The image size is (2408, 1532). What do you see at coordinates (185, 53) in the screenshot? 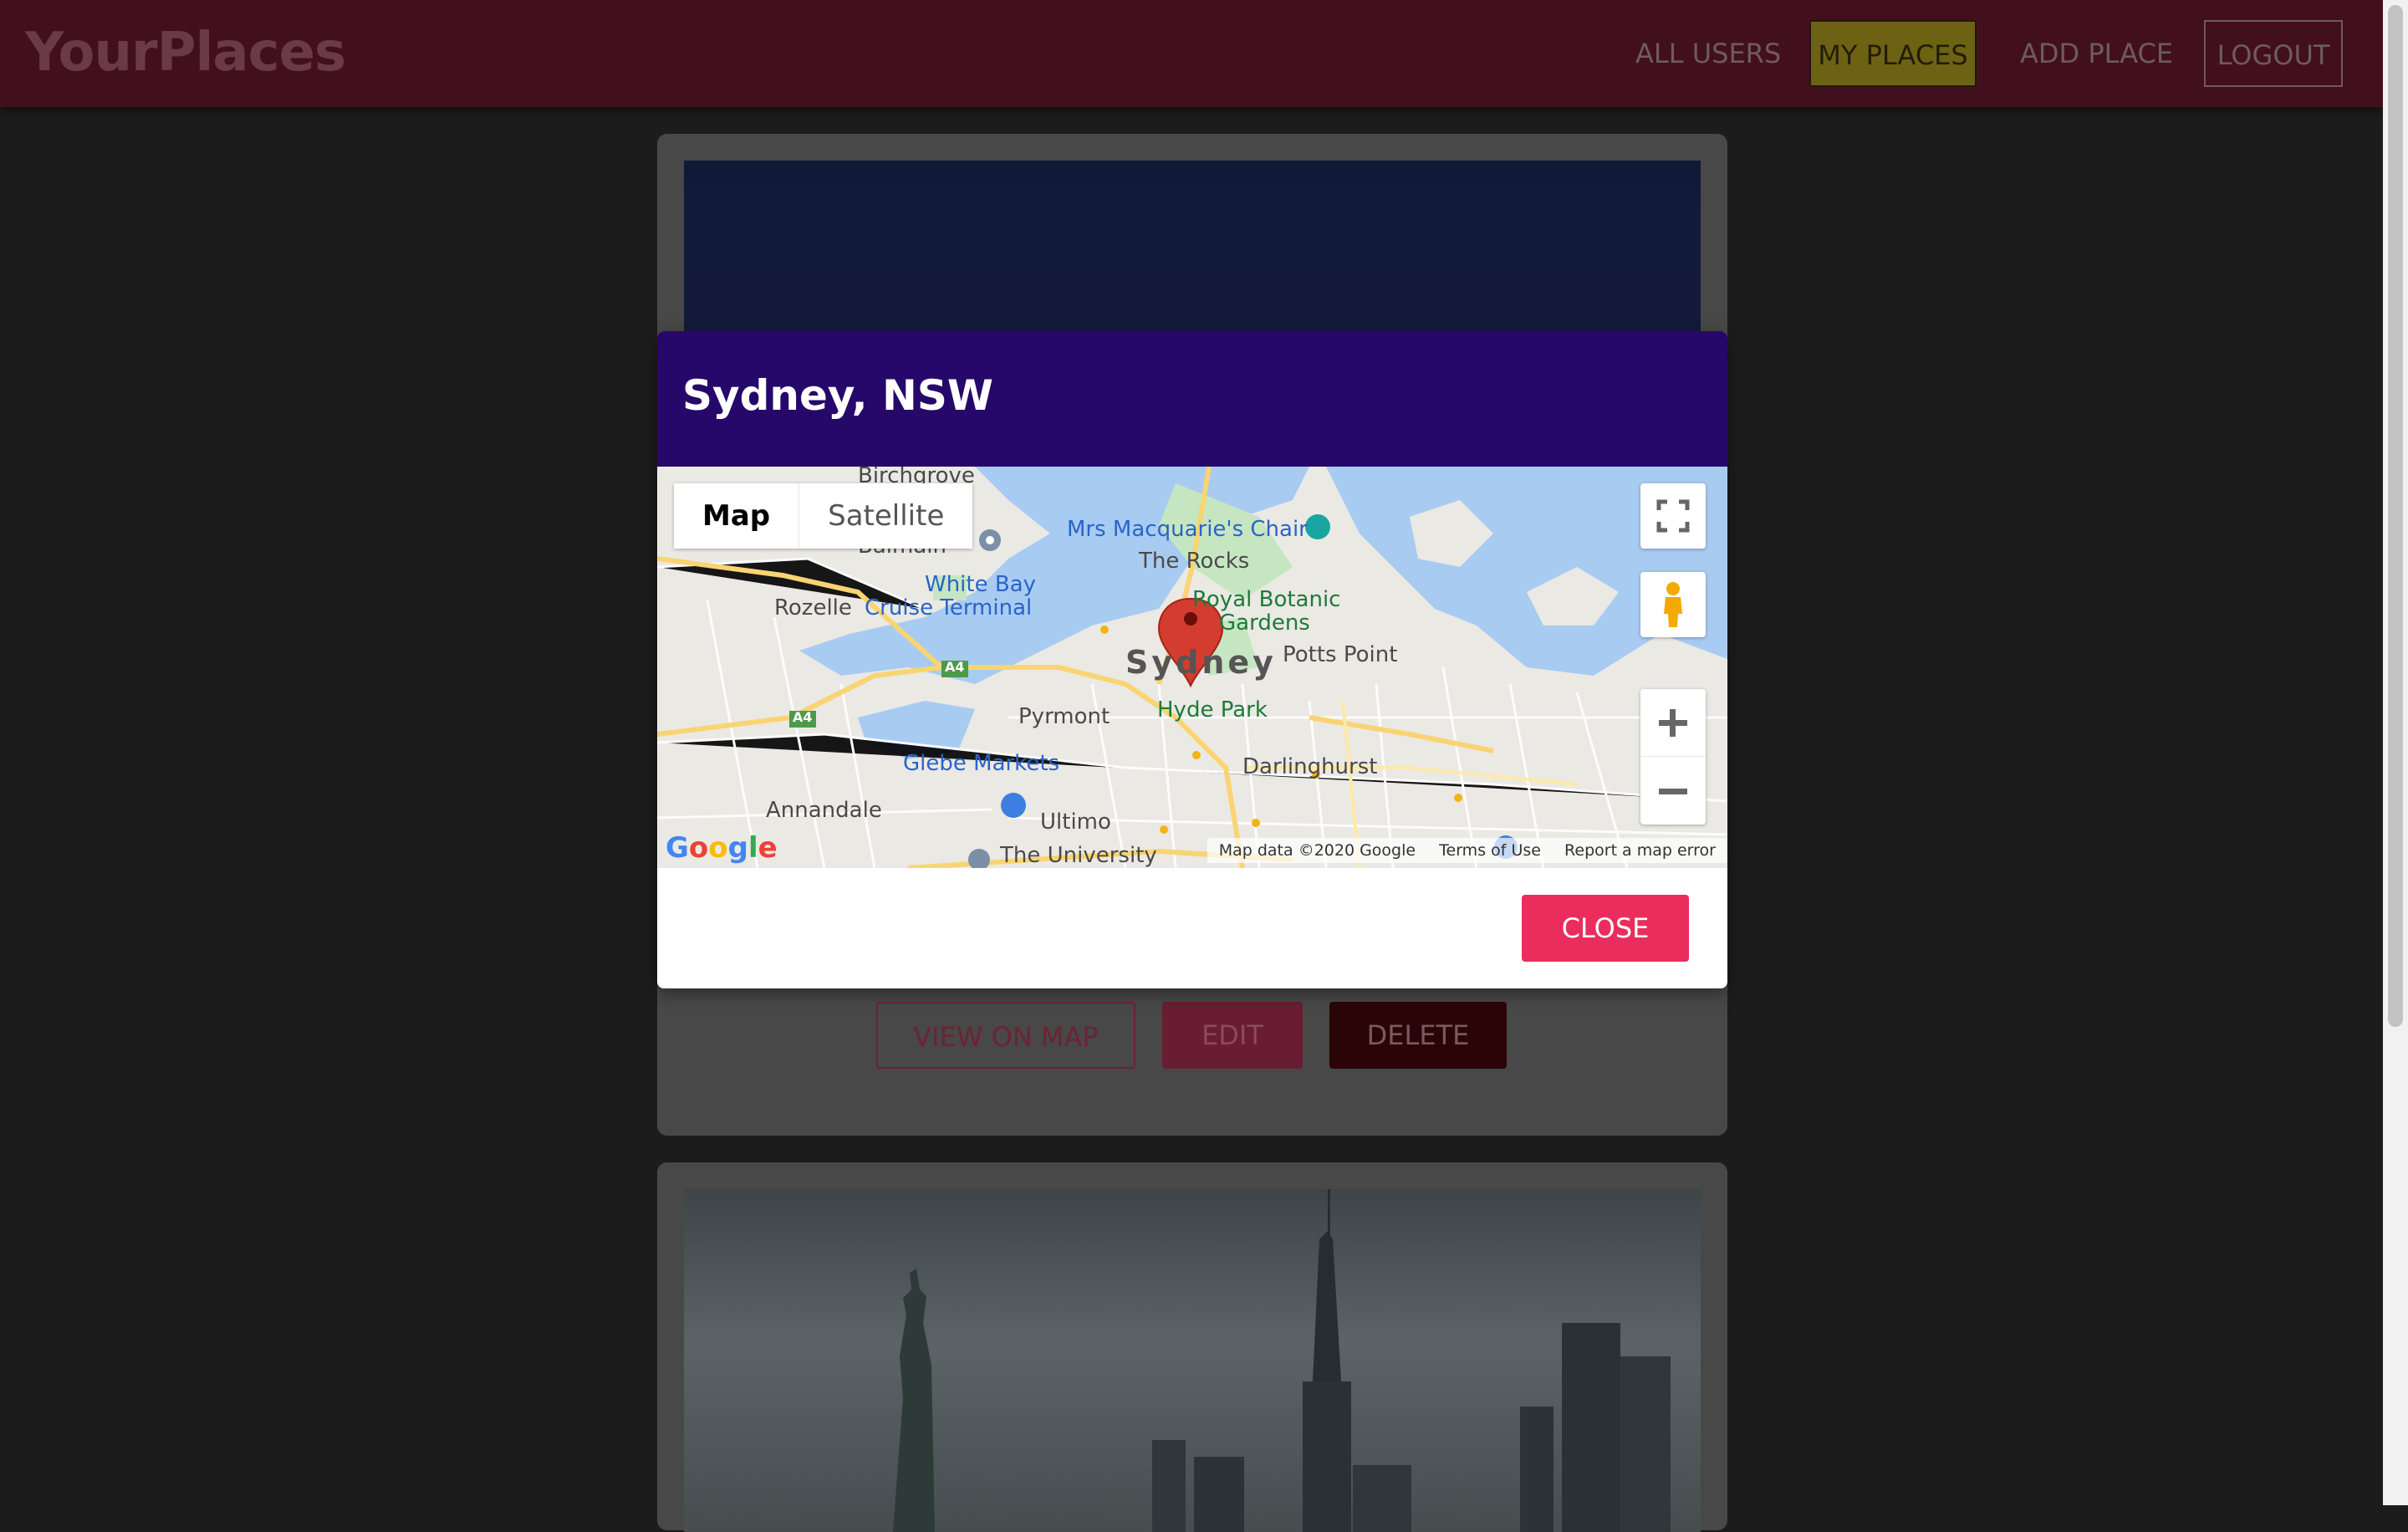
I see `app-logo: YourPlaces` at bounding box center [185, 53].